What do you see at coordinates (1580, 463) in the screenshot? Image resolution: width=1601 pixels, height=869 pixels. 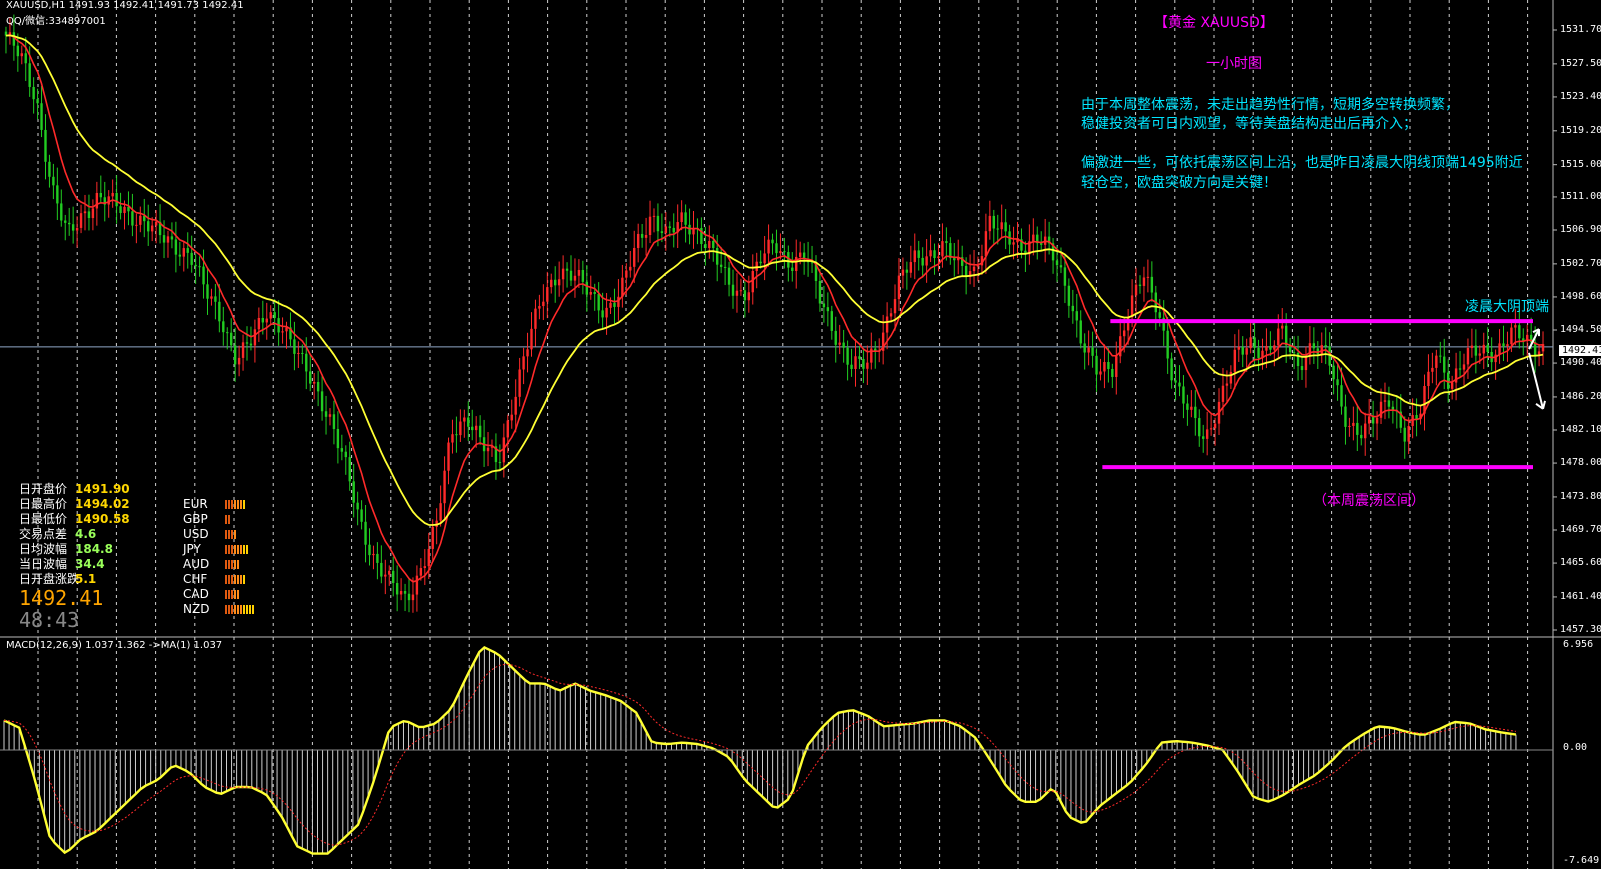 I see `price-axis-label: 1478.00` at bounding box center [1580, 463].